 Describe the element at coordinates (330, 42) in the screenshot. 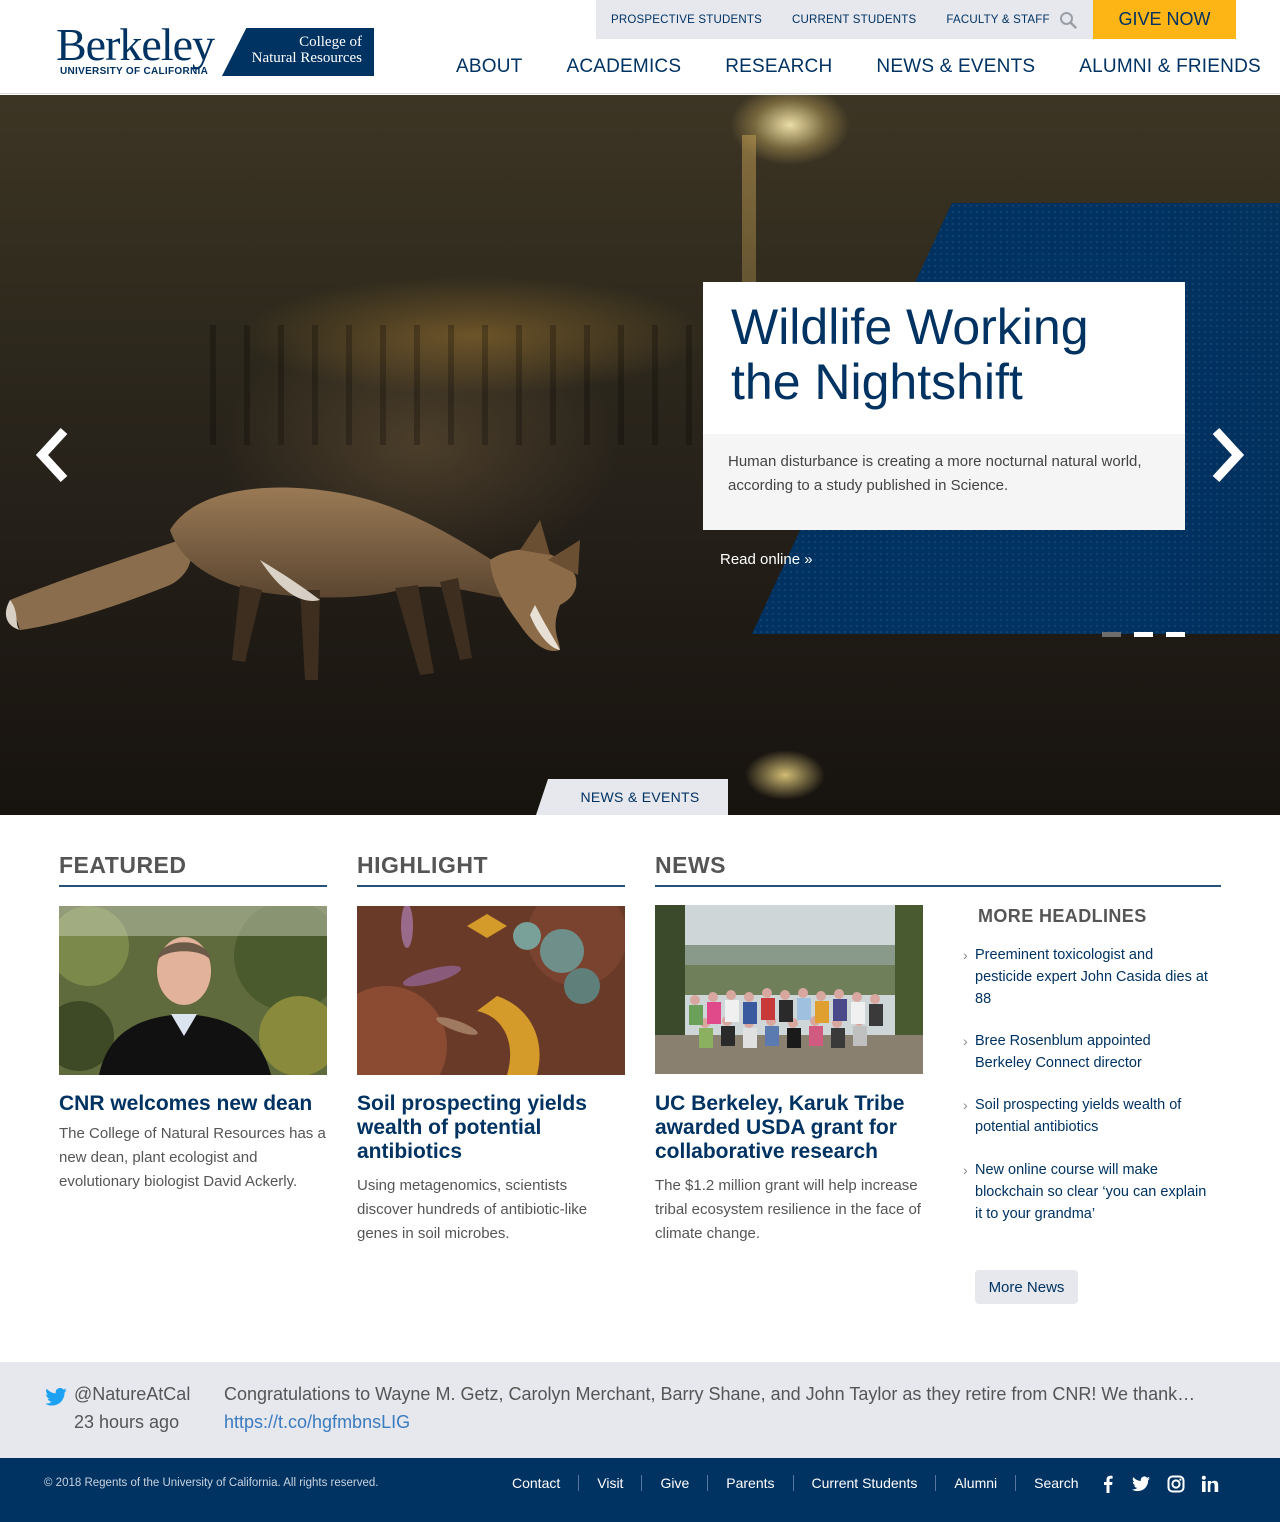

I see `logo-college-line1: College of` at that location.